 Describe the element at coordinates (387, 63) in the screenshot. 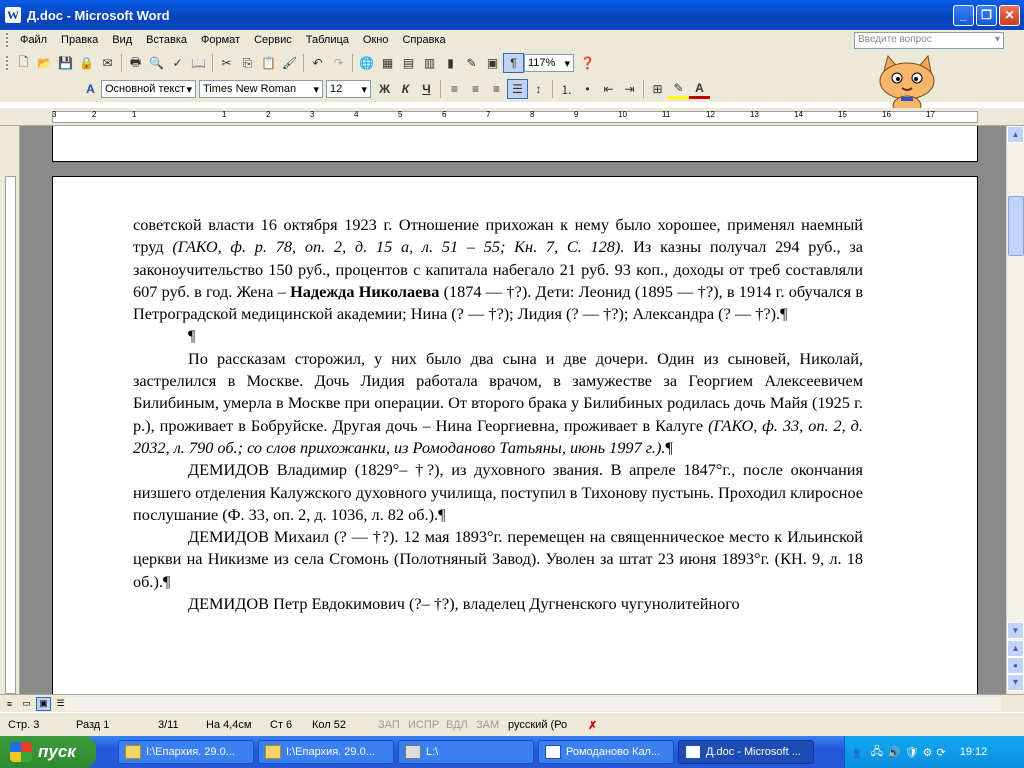

I see `tables-borders-icon: ▦` at that location.